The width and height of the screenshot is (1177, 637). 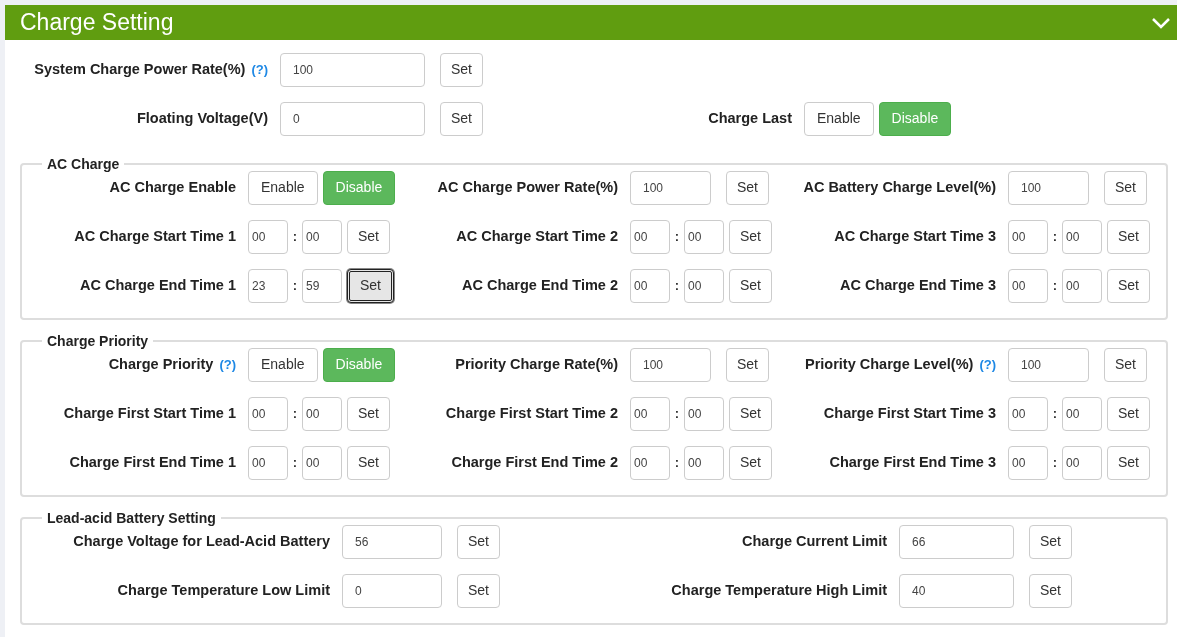 What do you see at coordinates (149, 413) in the screenshot?
I see `field-label: Charge First Start Time 1` at bounding box center [149, 413].